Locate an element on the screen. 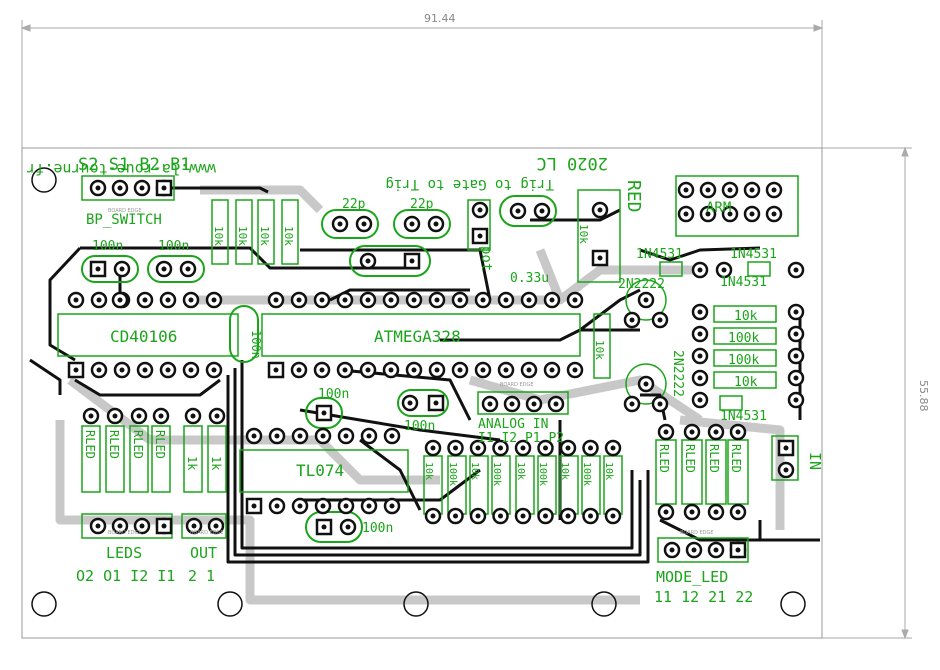 The height and width of the screenshot is (670, 940). bp-switch-label: BP_SWITCH is located at coordinates (124, 220).